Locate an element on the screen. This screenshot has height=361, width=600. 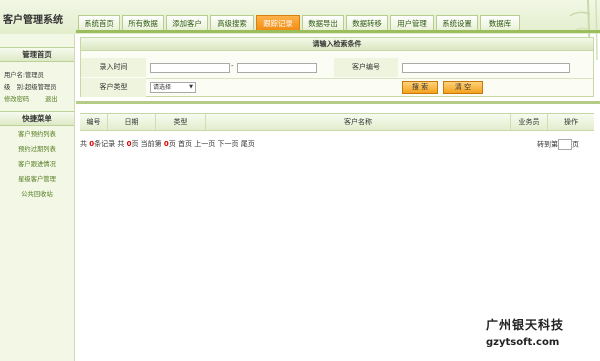
goto-suffix: 页 is located at coordinates (575, 144).